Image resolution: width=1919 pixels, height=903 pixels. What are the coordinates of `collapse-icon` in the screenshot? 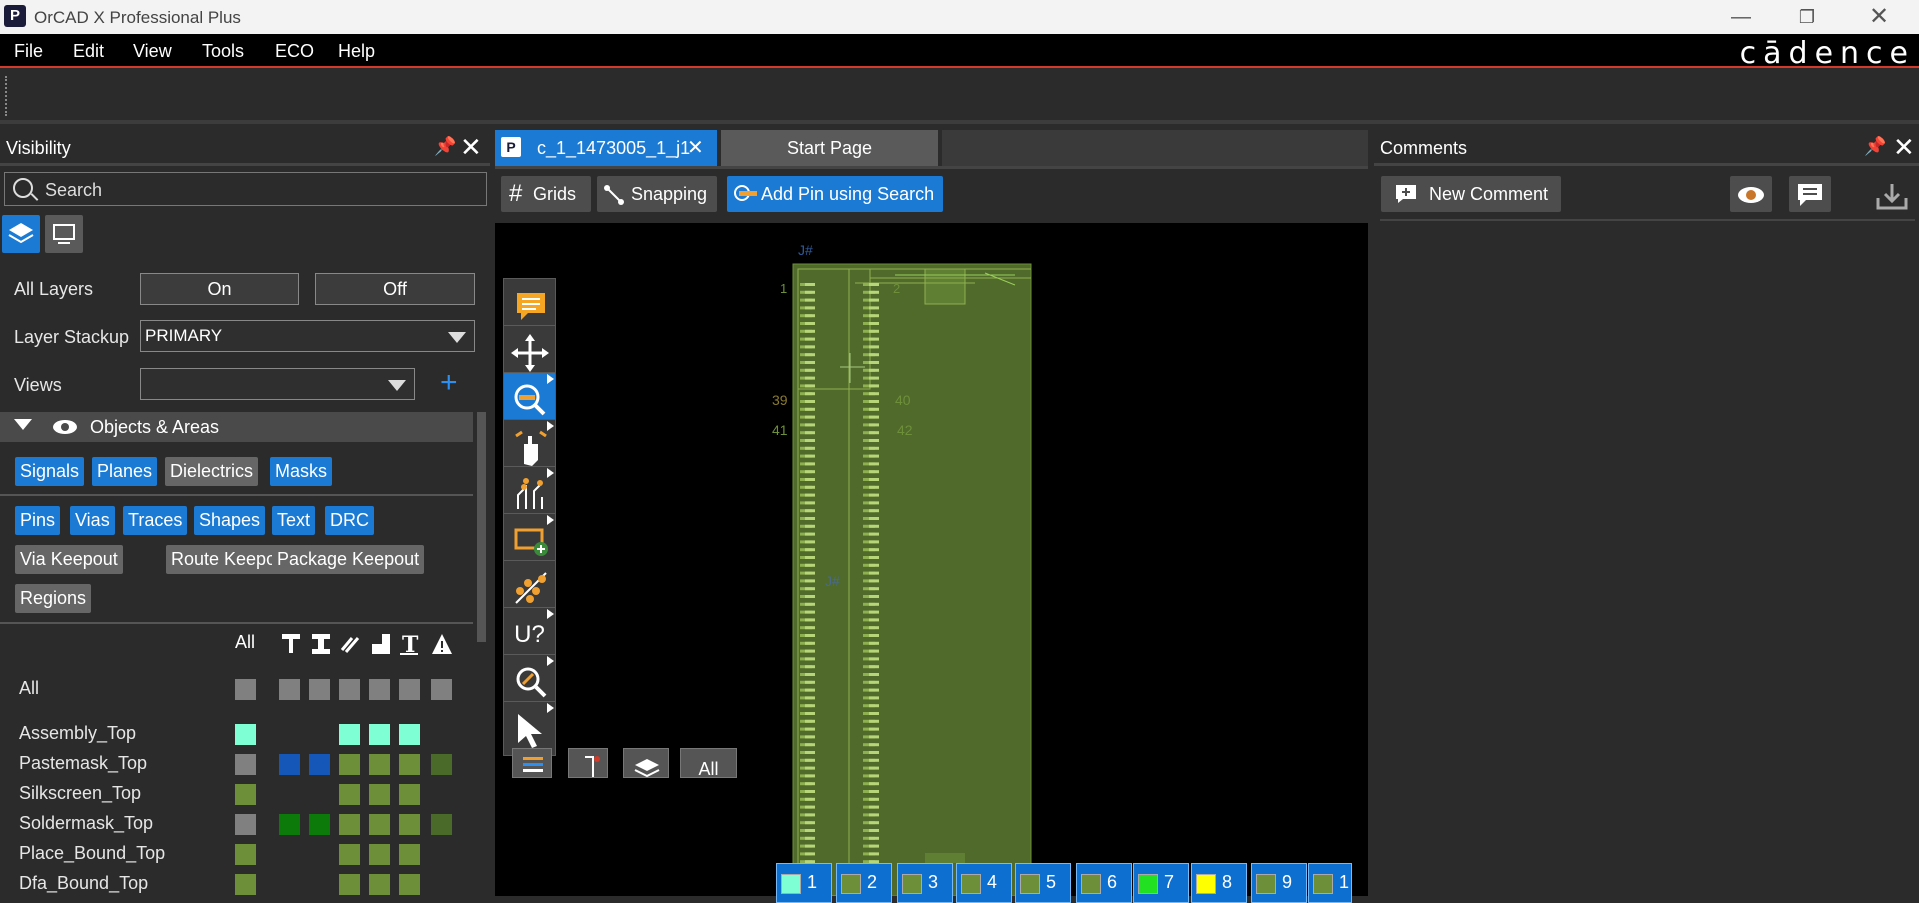 It's located at (23, 424).